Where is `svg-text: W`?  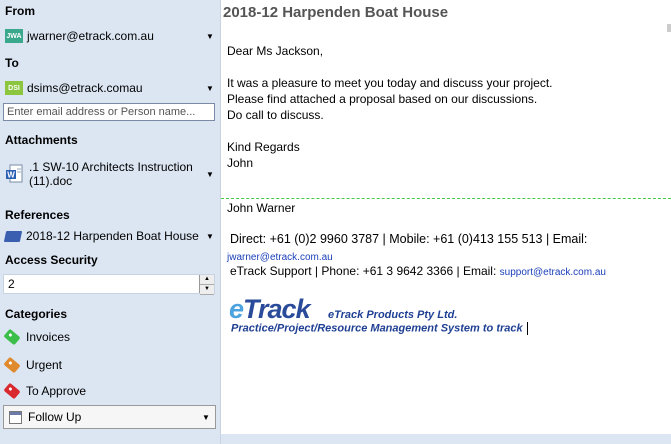 svg-text: W is located at coordinates (11, 175).